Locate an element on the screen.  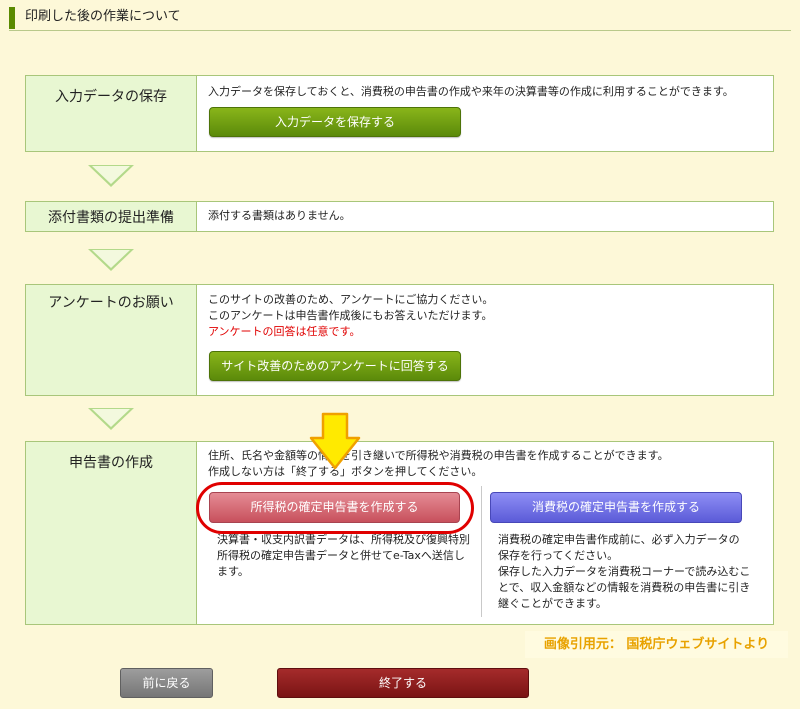
panel-content-attachments: 添付する書類はありません。 is located at coordinates (487, 216).